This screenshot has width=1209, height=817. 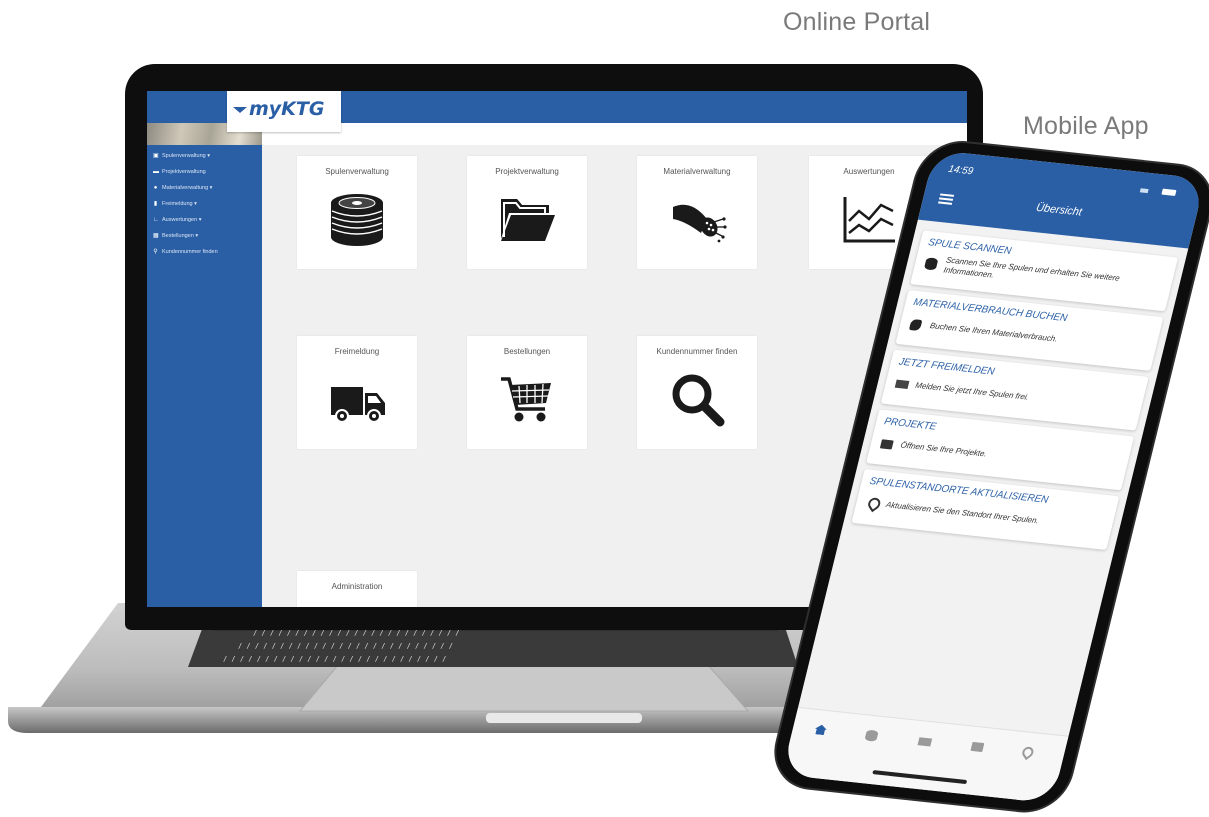 I want to click on tile-title: Administration, so click(x=357, y=586).